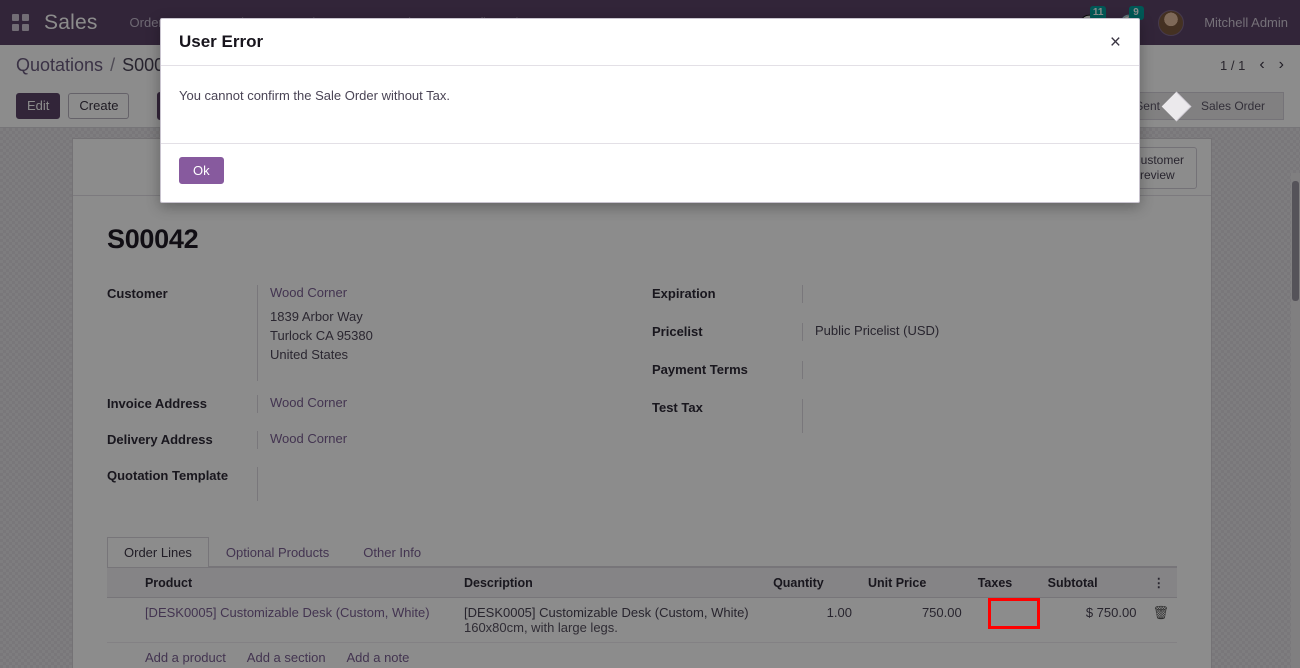  Describe the element at coordinates (650, 173) in the screenshot. I see `dialog-footer: Ok` at that location.